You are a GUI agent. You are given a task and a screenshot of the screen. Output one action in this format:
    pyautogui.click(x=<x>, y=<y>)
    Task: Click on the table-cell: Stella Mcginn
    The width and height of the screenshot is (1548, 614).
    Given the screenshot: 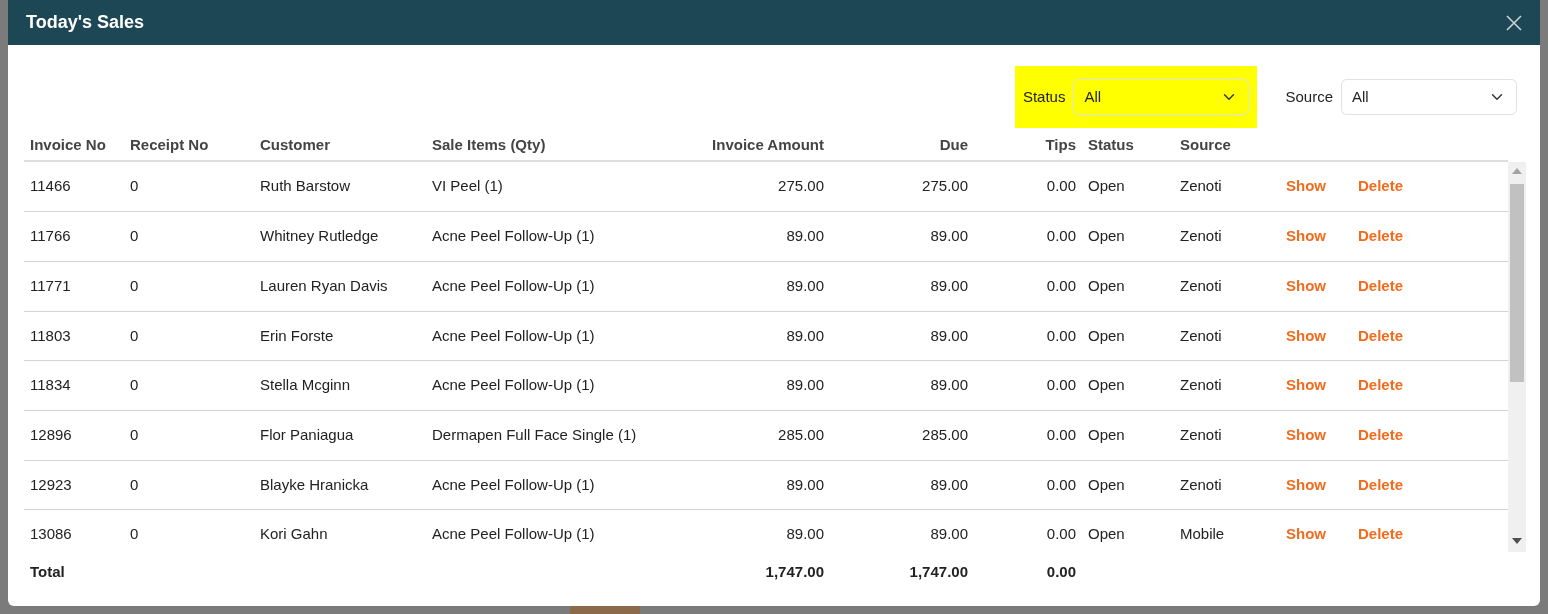 What is the action you would take?
    pyautogui.click(x=305, y=385)
    